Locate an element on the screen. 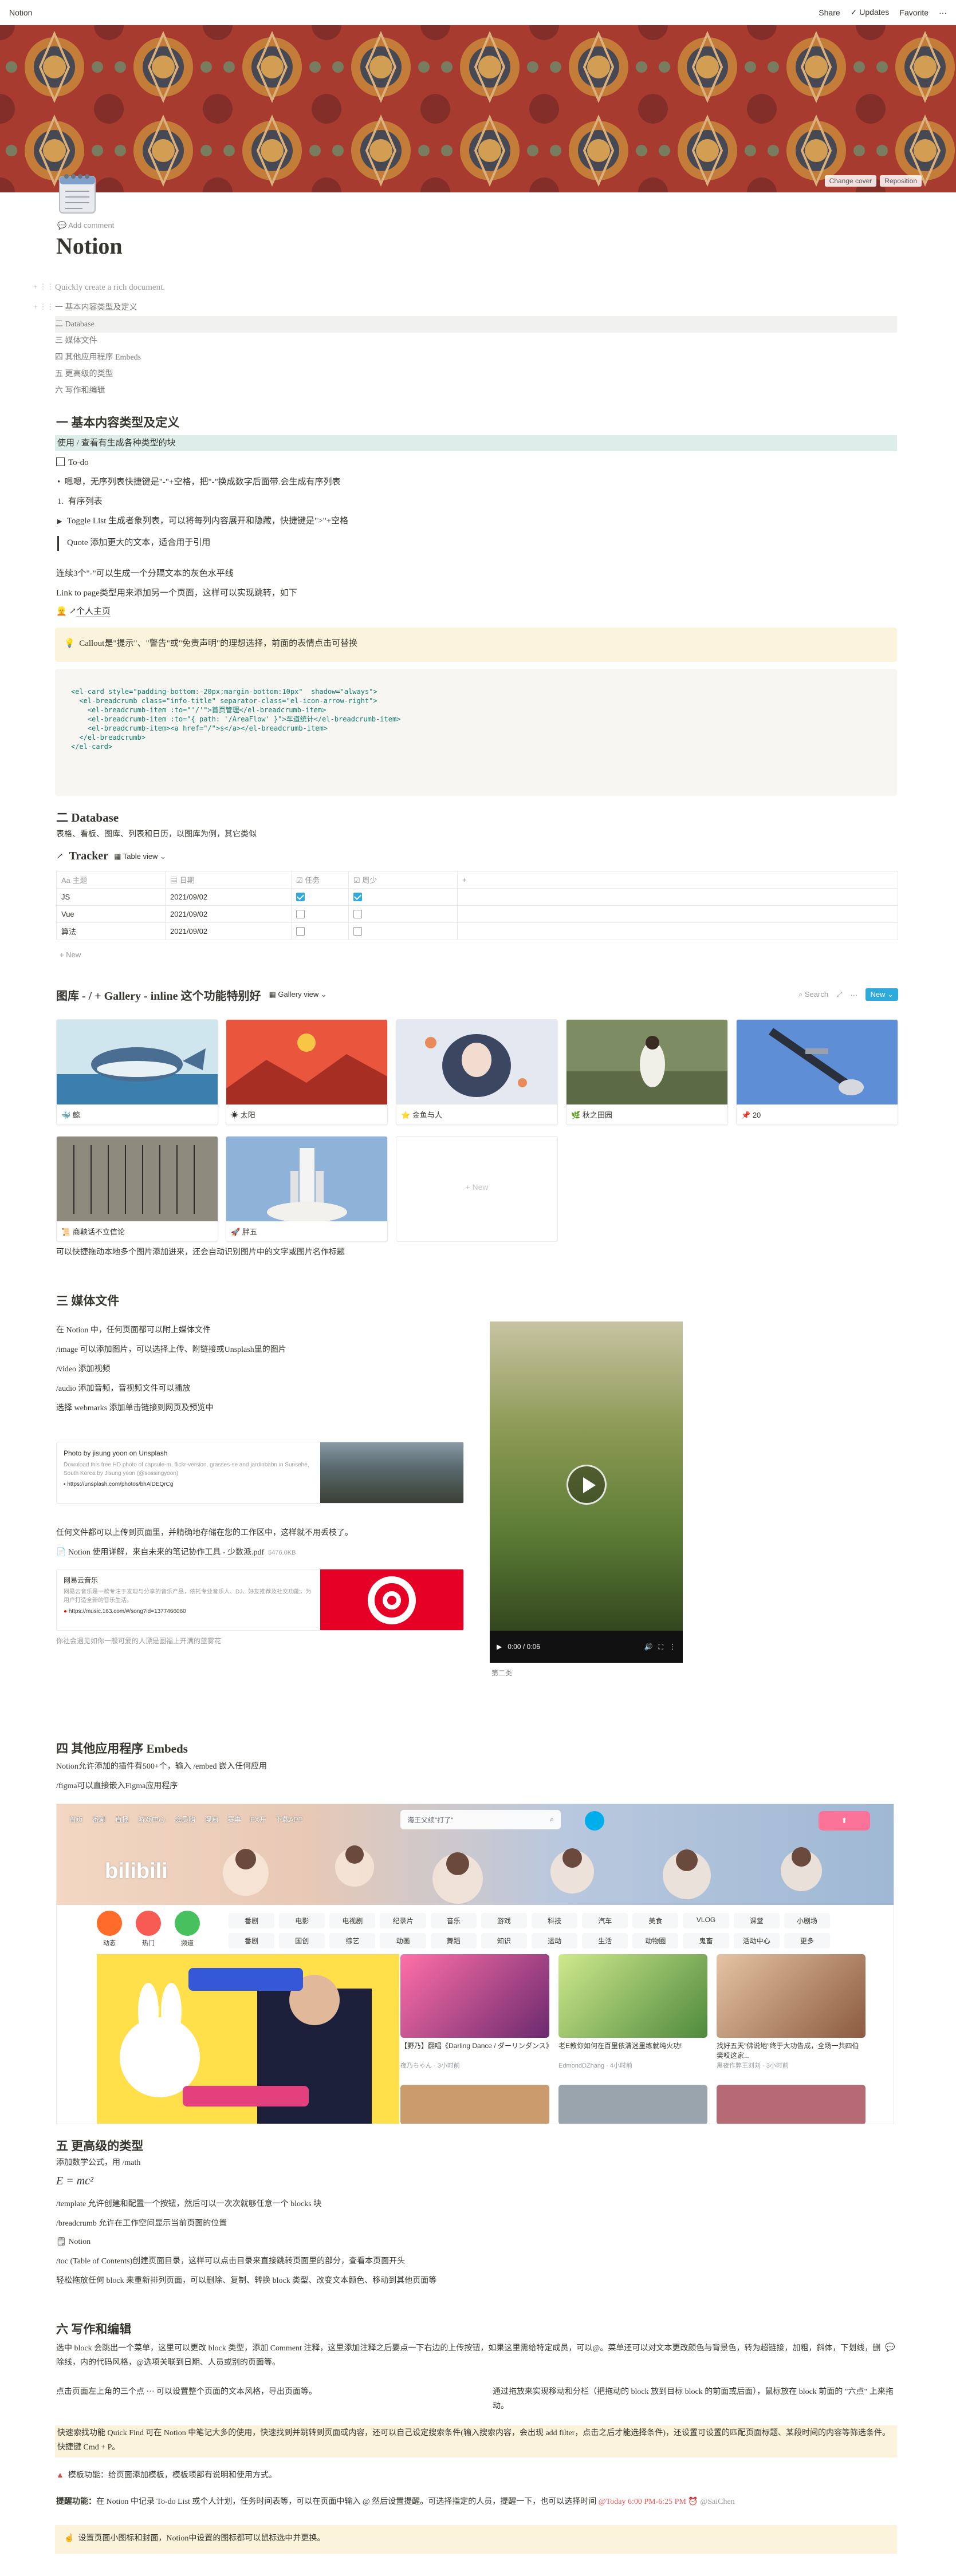  link-to-page: 👱 ↗个人主页 is located at coordinates (83, 612).